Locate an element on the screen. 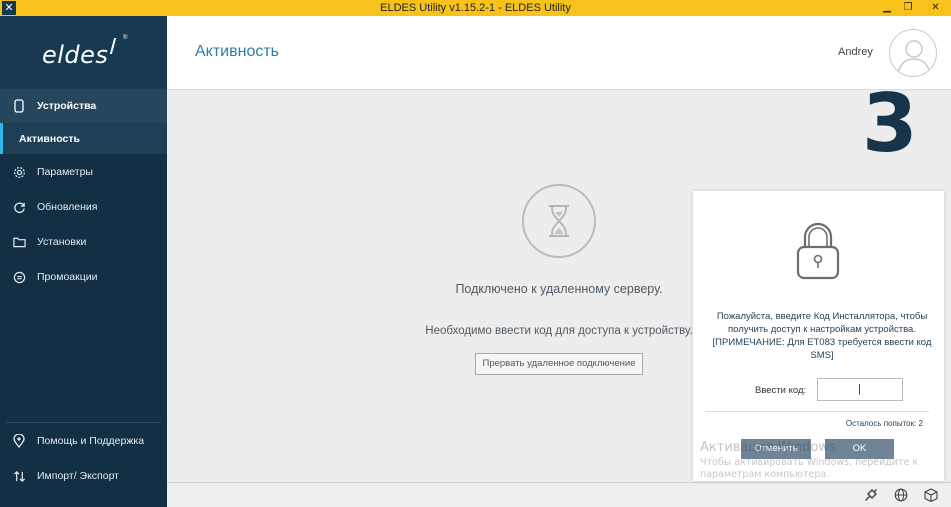 This screenshot has height=507, width=951. sidebar-item-label: Импорт/ Экспорт is located at coordinates (78, 476).